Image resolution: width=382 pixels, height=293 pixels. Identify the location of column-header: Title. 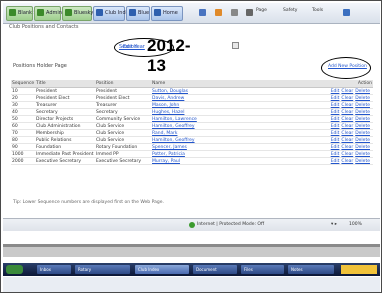
(65, 84).